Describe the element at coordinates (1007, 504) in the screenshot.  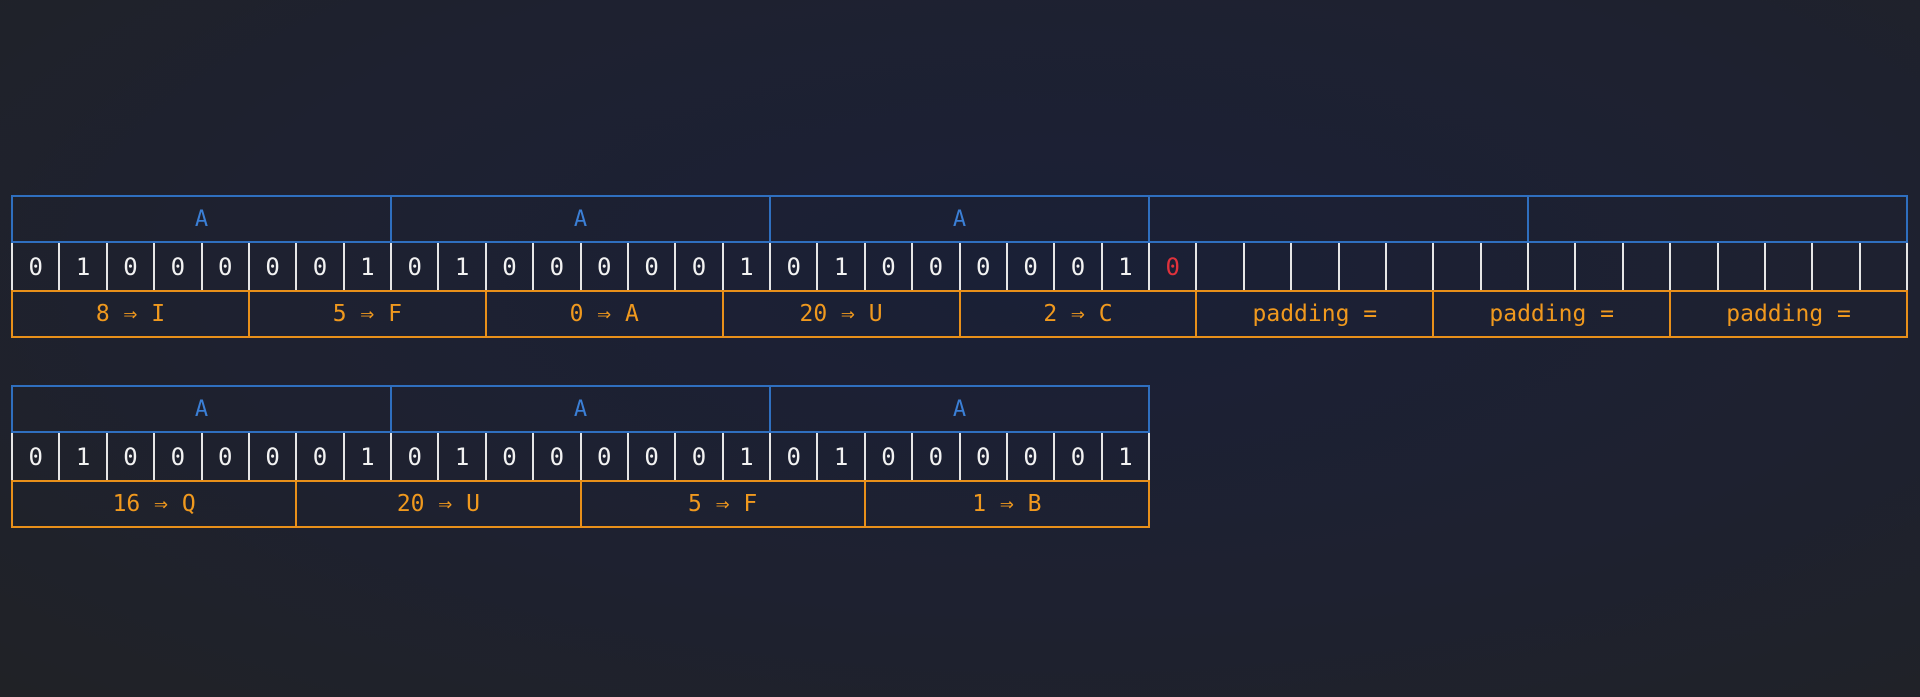
I see `sextet-cell: 1 ⇒ B` at that location.